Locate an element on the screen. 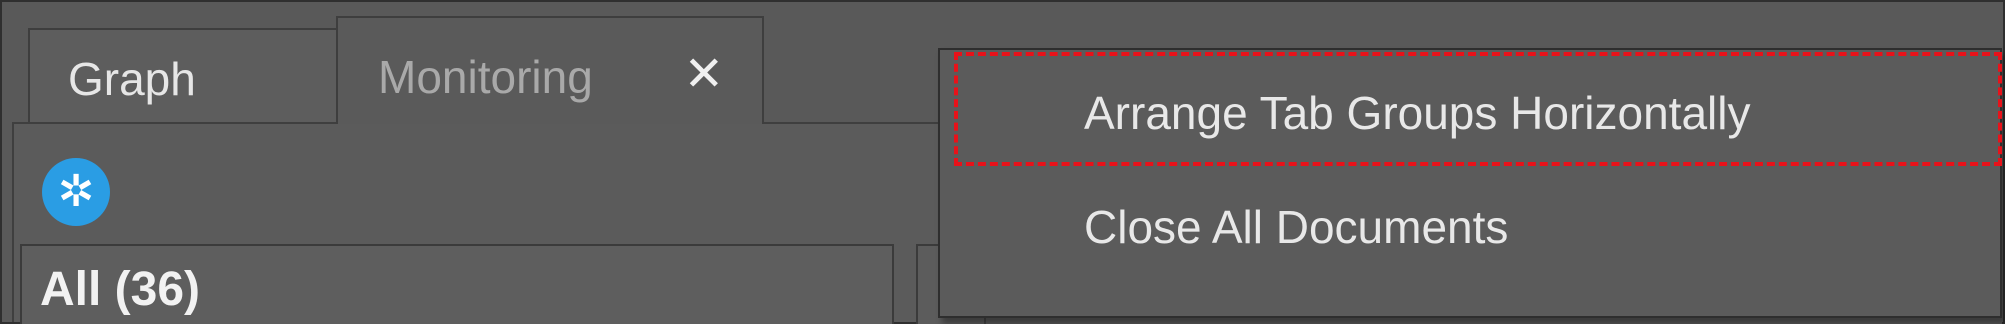  close-icon: ✕ is located at coordinates (704, 74).